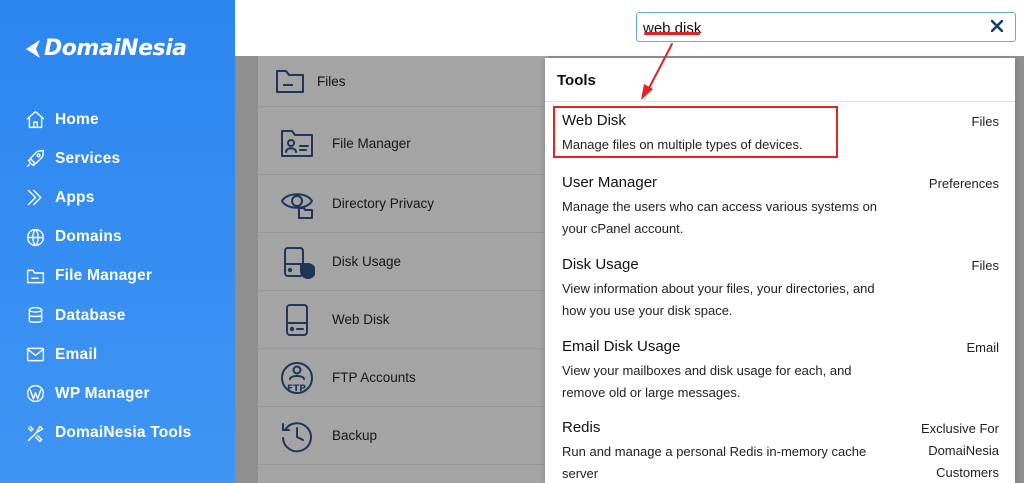 The width and height of the screenshot is (1024, 483). Describe the element at coordinates (115, 48) in the screenshot. I see `brand-name: DomaiNesia` at that location.